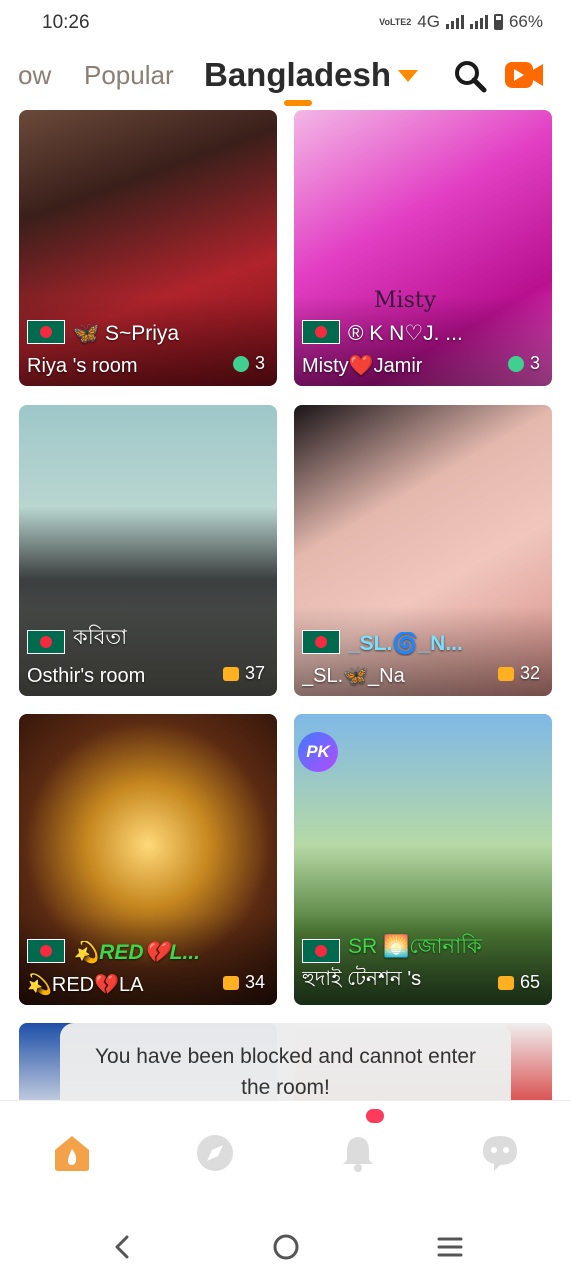 This screenshot has height=1280, width=571. What do you see at coordinates (318, 752) in the screenshot?
I see `pk-badge: PK` at bounding box center [318, 752].